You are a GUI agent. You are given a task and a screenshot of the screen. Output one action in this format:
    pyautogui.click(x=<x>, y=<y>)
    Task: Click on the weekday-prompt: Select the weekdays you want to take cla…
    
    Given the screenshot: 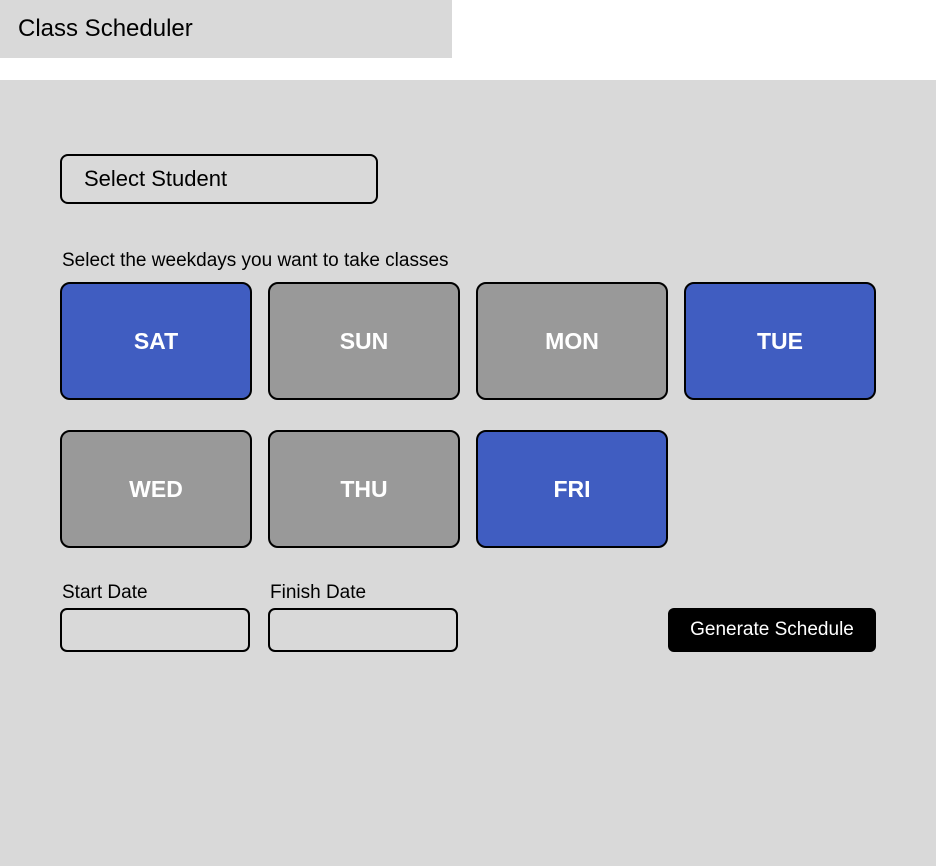 What is the action you would take?
    pyautogui.click(x=255, y=260)
    